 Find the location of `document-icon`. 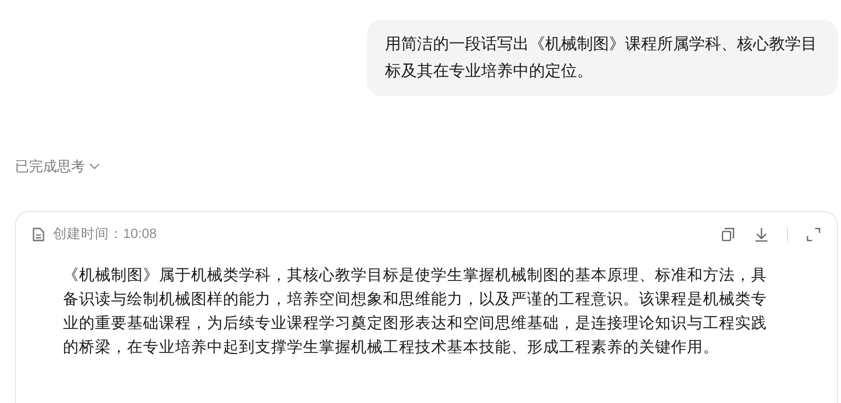

document-icon is located at coordinates (38, 234).